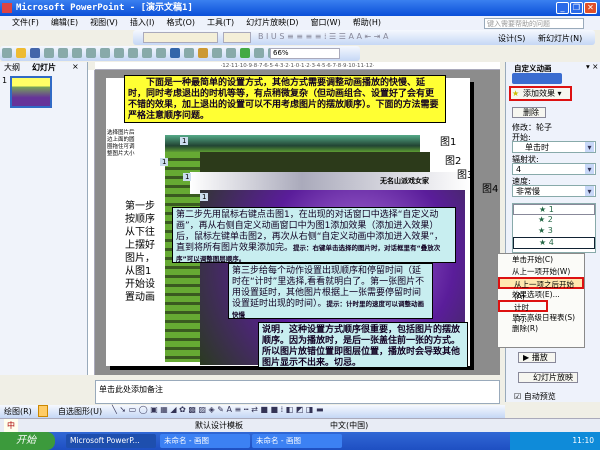  I want to click on calligraphy-text: 无名山派戏女家, so click(404, 180).